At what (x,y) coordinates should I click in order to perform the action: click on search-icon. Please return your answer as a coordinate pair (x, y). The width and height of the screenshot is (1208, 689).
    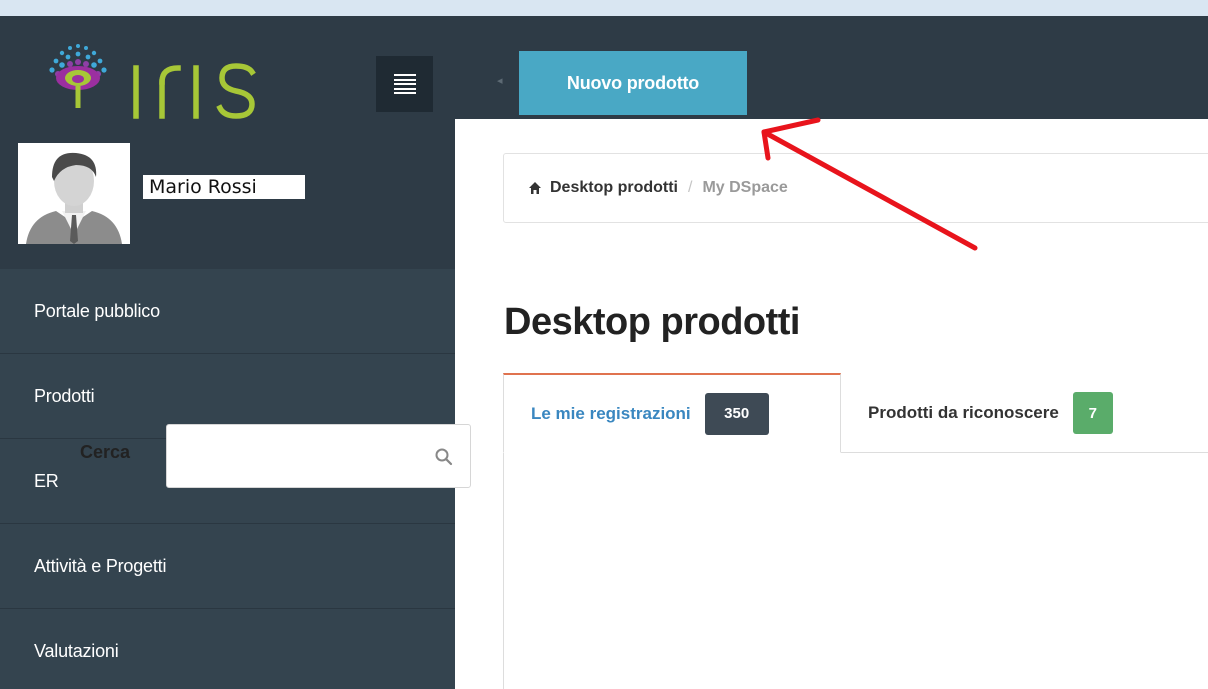
    Looking at the image, I should click on (444, 457).